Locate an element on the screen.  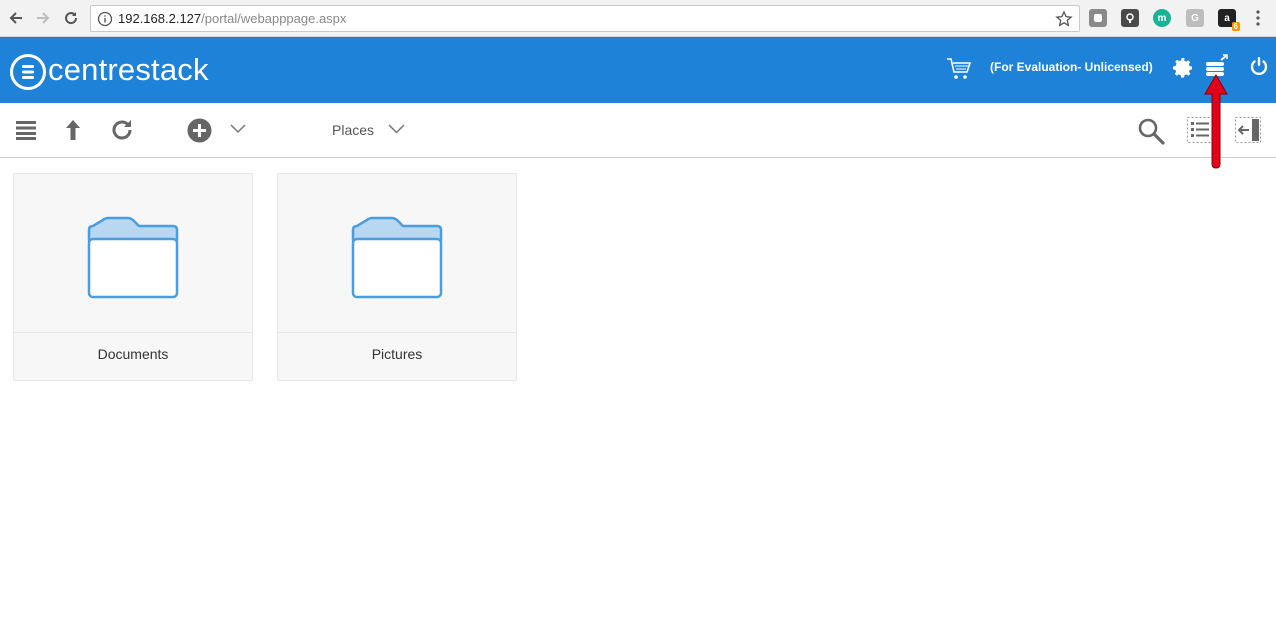
url-host: 192.168.2.127 is located at coordinates (160, 18).